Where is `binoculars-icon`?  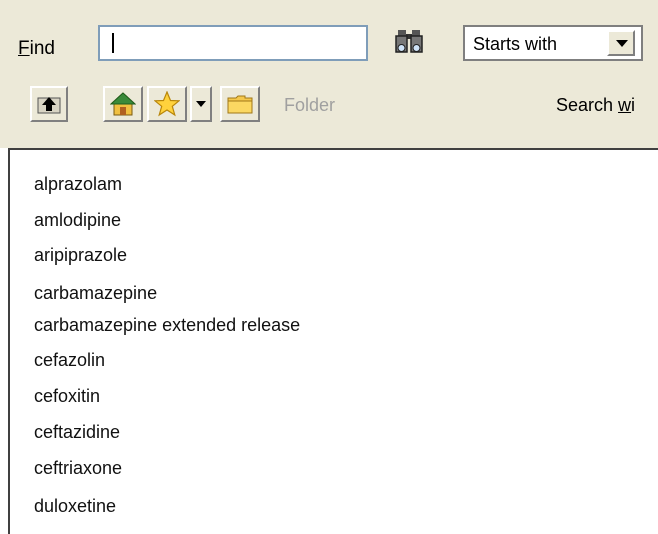
binoculars-icon is located at coordinates (409, 42).